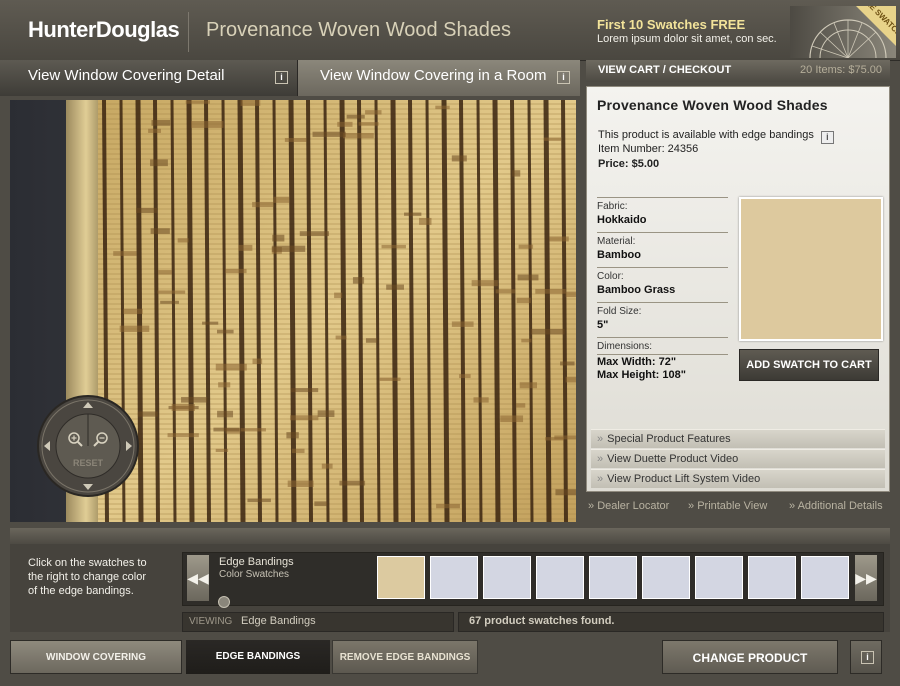 The height and width of the screenshot is (686, 900). I want to click on tab-window-covering-in-room: View Window Covering in a Room i, so click(439, 78).